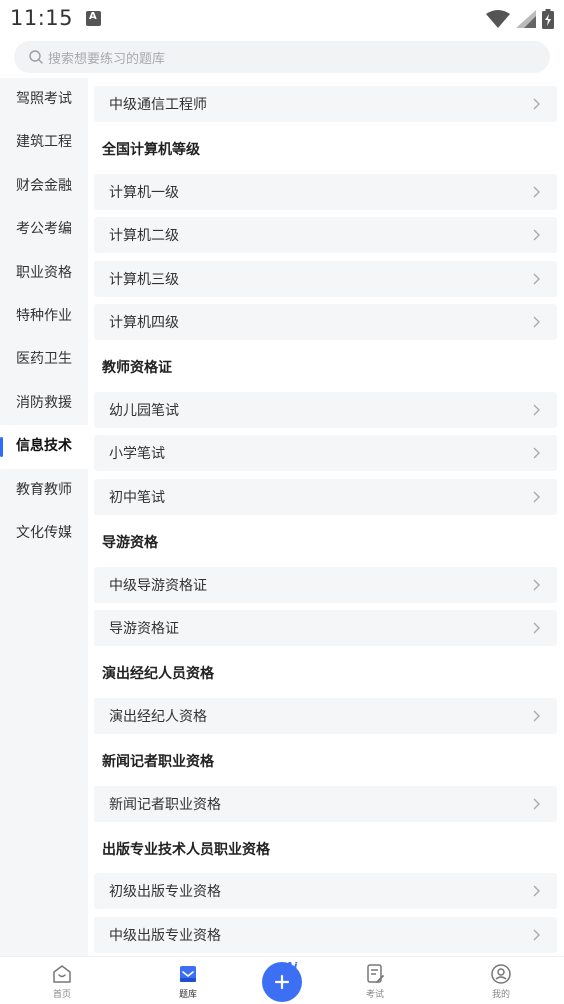 The image size is (564, 1004). I want to click on list-item: 幼儿园笔试, so click(325, 410).